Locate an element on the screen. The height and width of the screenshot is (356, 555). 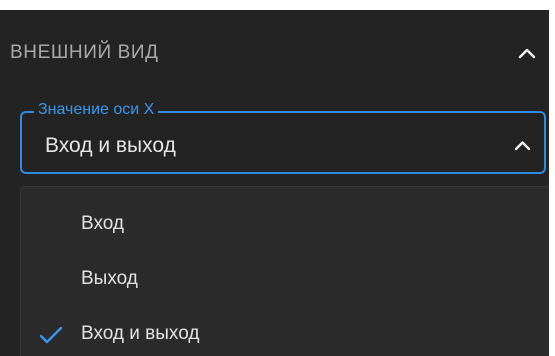
checkmark-icon is located at coordinates (51, 335).